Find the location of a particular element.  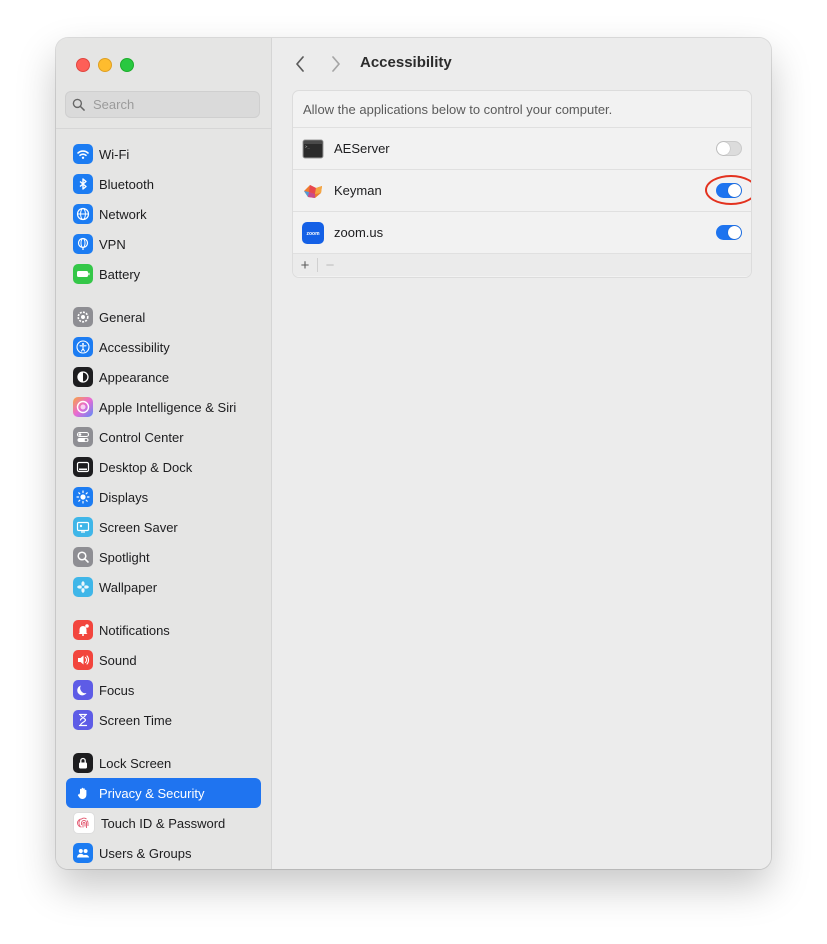

sidebar-item-label: Accessibility is located at coordinates (134, 347).